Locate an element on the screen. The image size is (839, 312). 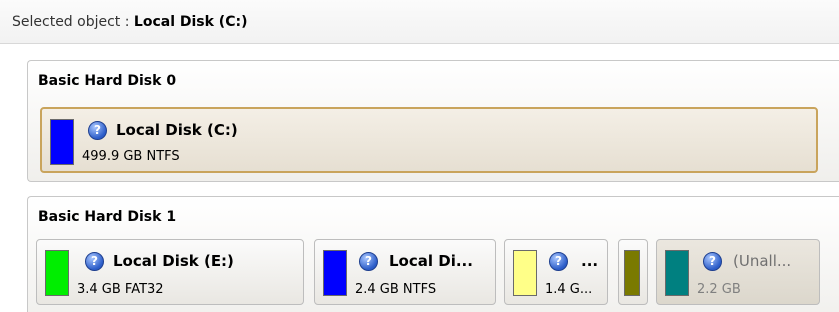
selected-object-bar: Selected object : Local Disk (C:) is located at coordinates (419, 22).